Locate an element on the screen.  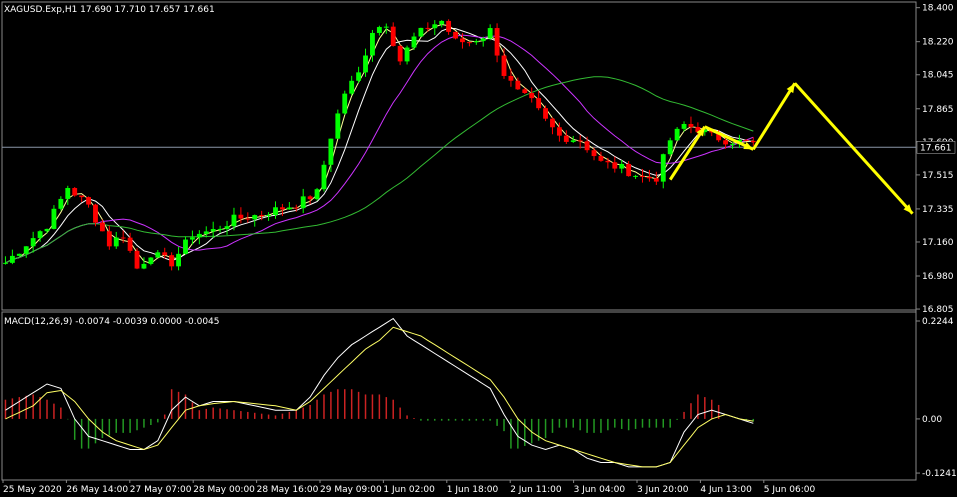
time-label: 5 Jun 06:00 is located at coordinates (790, 490).